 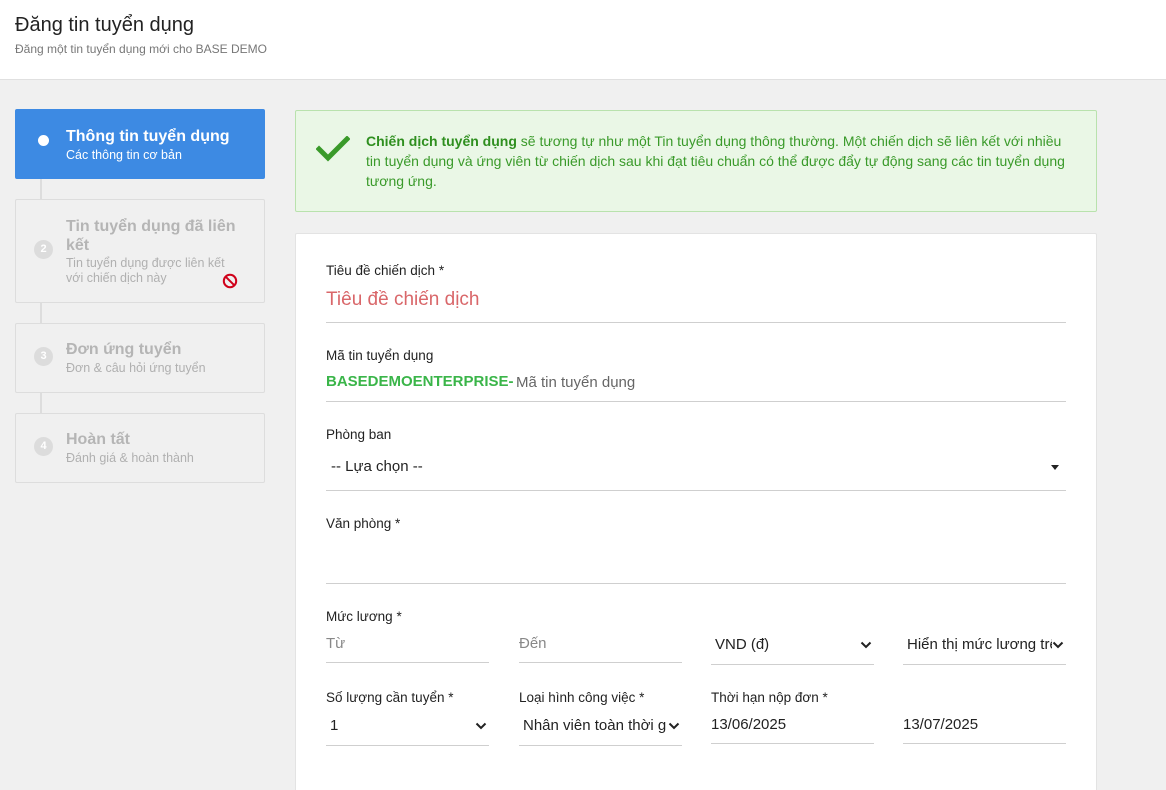 I want to click on job-type-label: Loại hình công việc *, so click(x=582, y=697).